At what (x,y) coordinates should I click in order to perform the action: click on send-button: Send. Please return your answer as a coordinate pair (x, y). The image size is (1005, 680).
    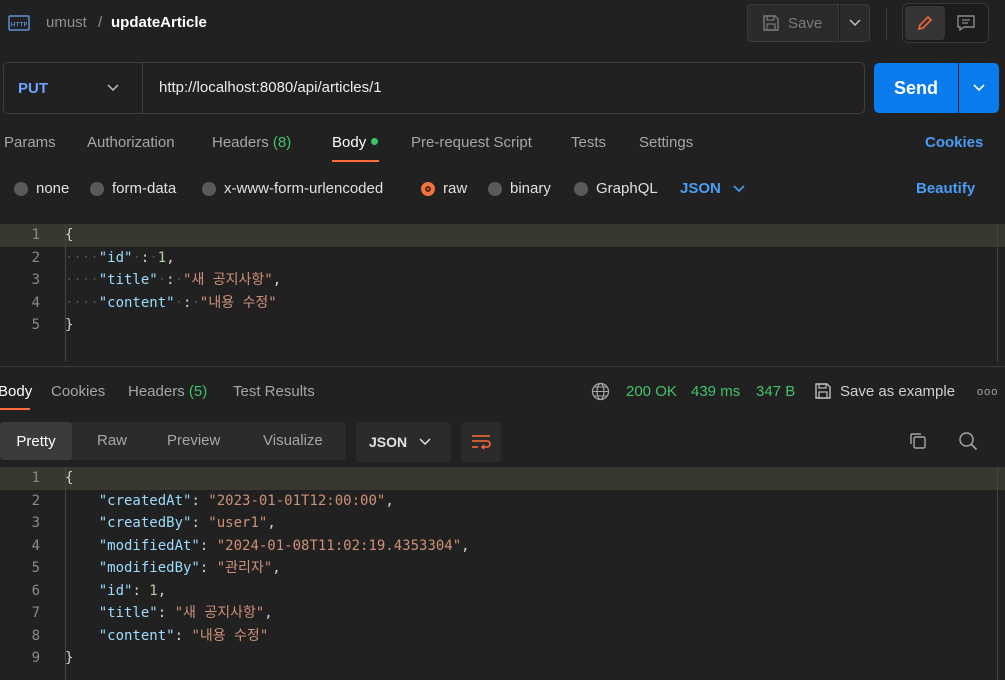
    Looking at the image, I should click on (916, 88).